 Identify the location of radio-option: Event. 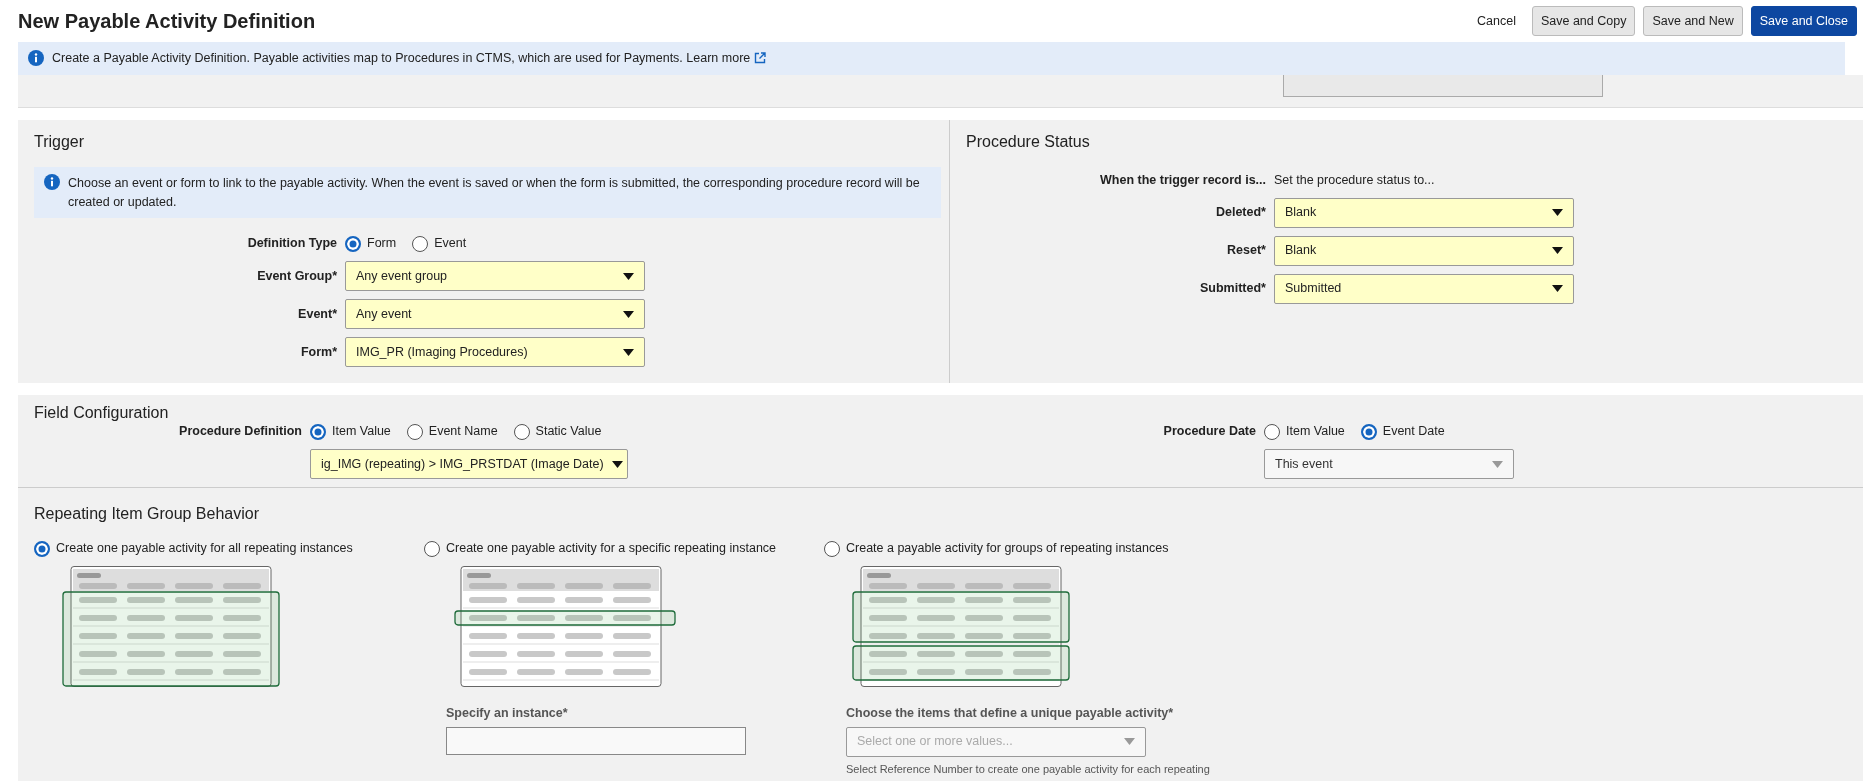
(439, 244).